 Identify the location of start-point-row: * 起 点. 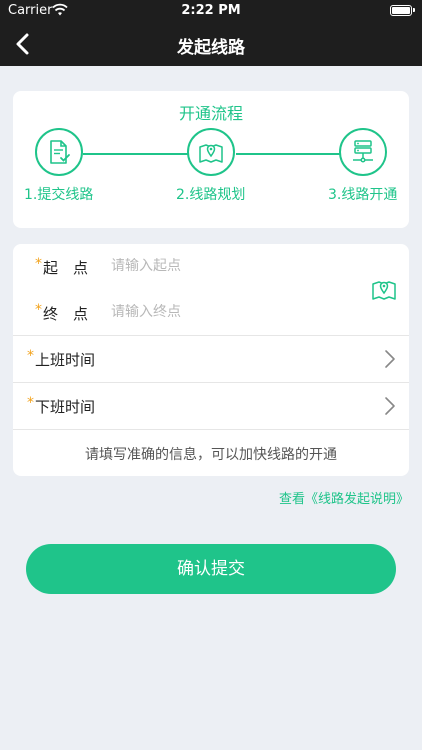
(211, 268).